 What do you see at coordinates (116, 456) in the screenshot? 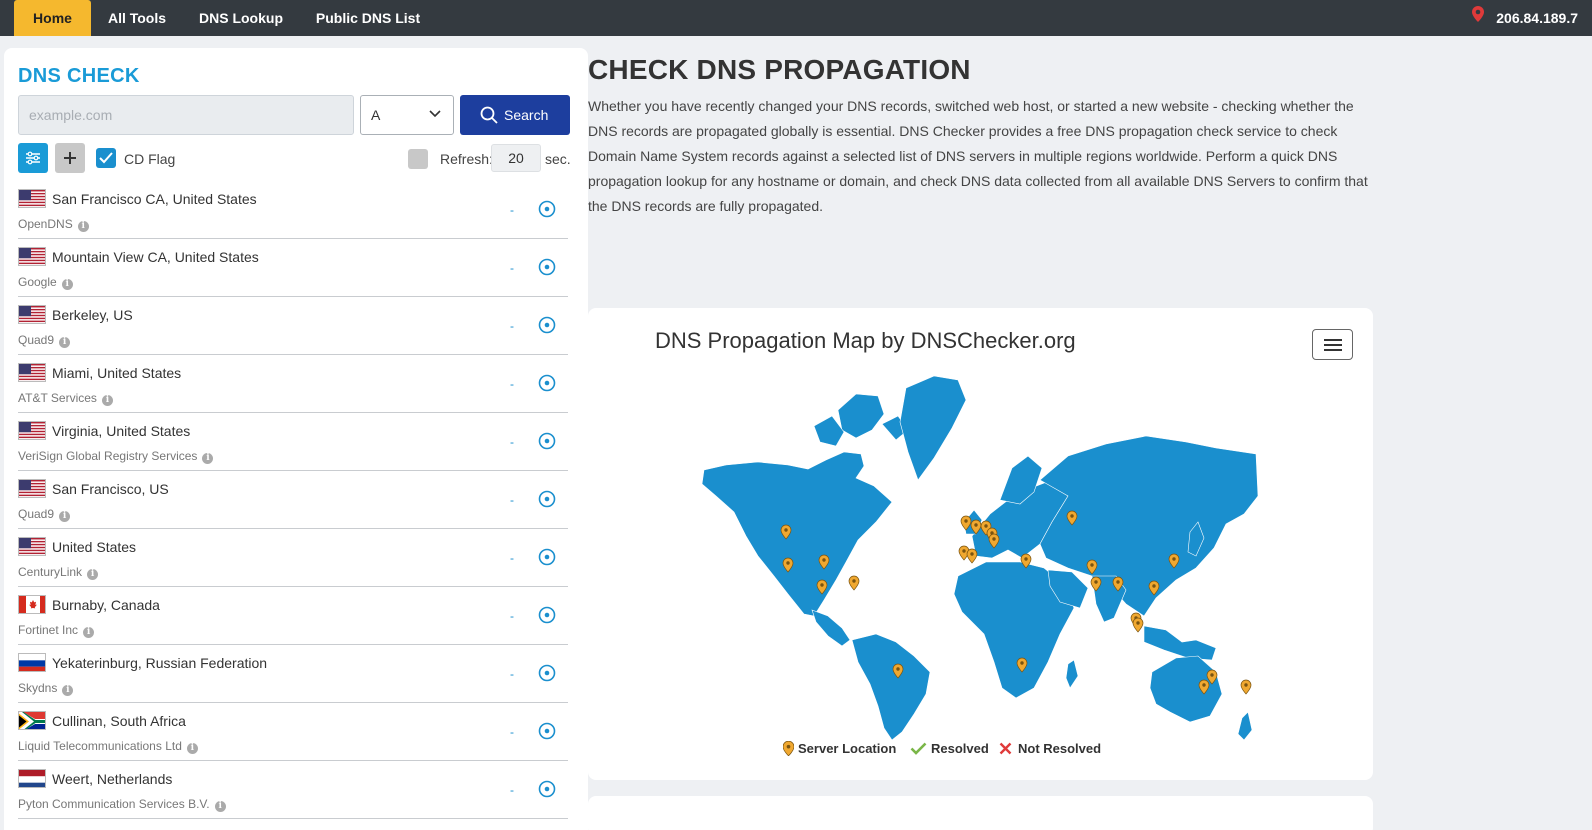
I see `server-provider: VeriSign Global Registry Services i` at bounding box center [116, 456].